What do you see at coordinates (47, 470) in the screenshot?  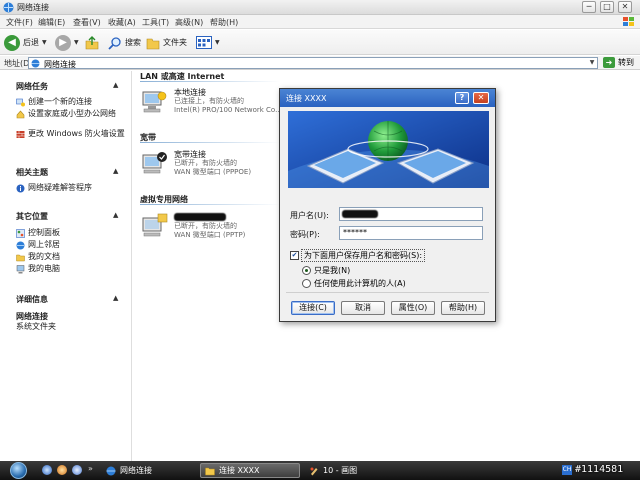 I see `quicklaunch-ie-icon` at bounding box center [47, 470].